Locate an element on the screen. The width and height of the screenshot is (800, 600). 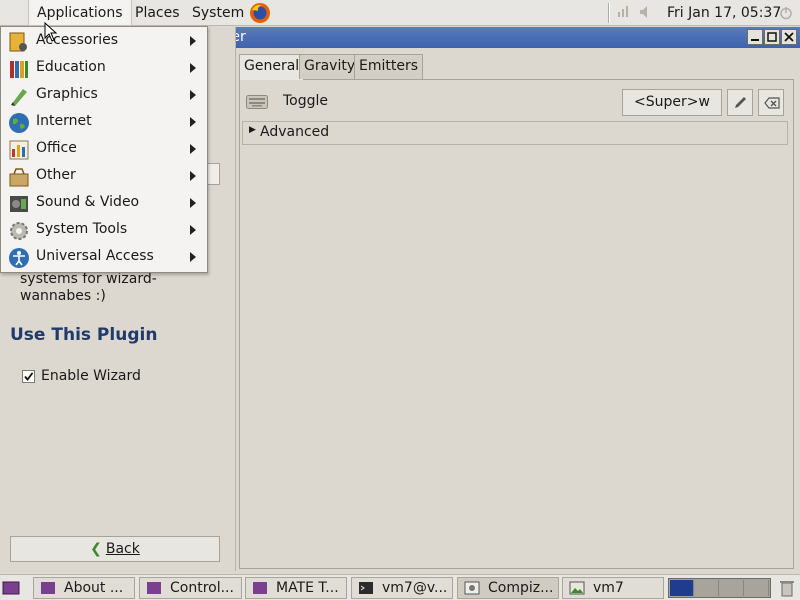
expander-arrow-icon: ▶ is located at coordinates (252, 130).